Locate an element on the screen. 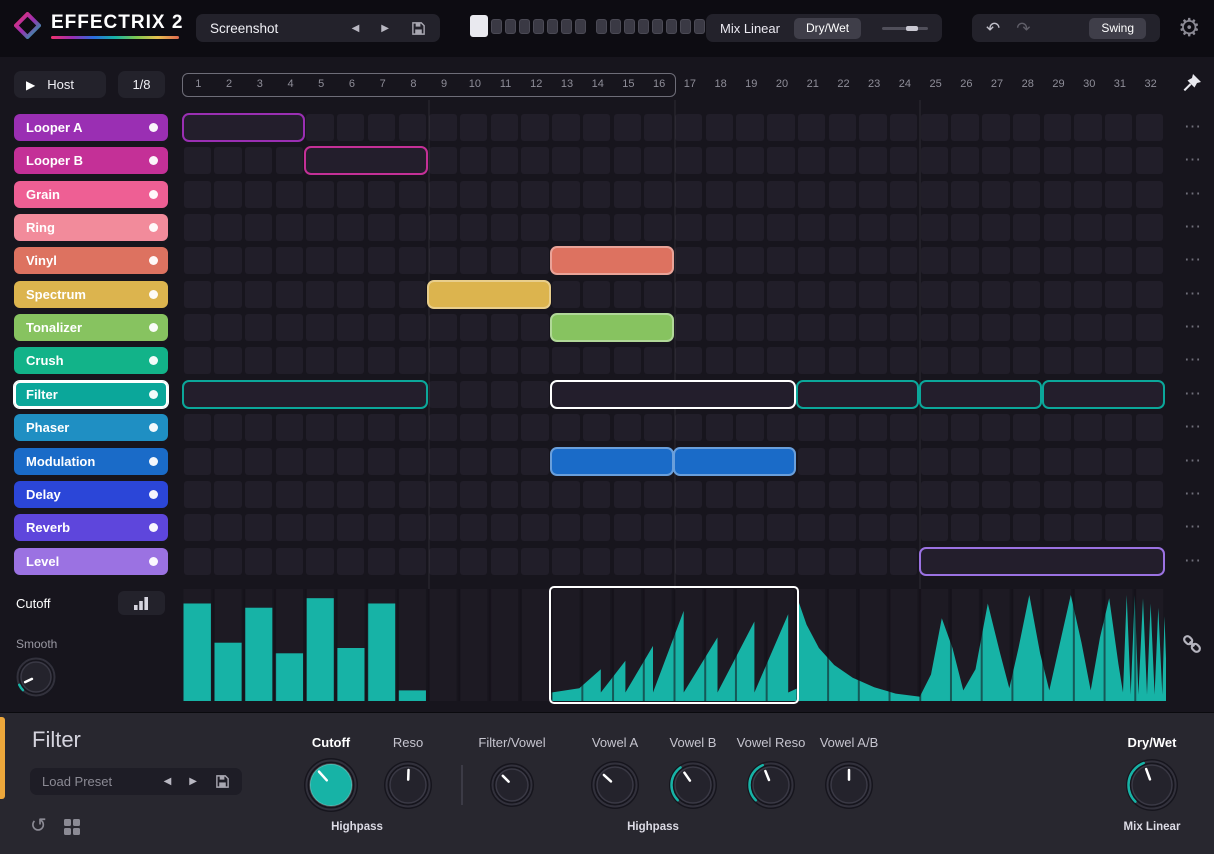  preset-next-button: ▶ is located at coordinates (385, 28).